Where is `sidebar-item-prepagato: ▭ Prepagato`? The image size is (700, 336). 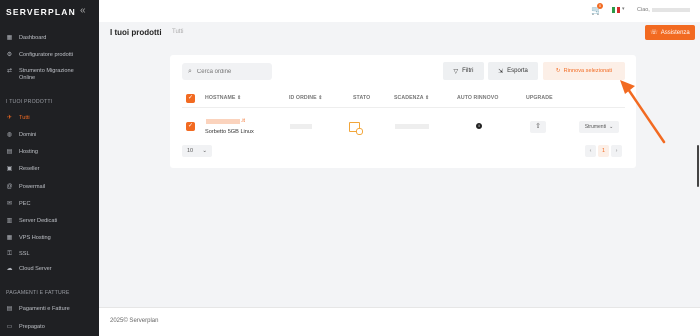 sidebar-item-prepagato: ▭ Prepagato is located at coordinates (51, 327).